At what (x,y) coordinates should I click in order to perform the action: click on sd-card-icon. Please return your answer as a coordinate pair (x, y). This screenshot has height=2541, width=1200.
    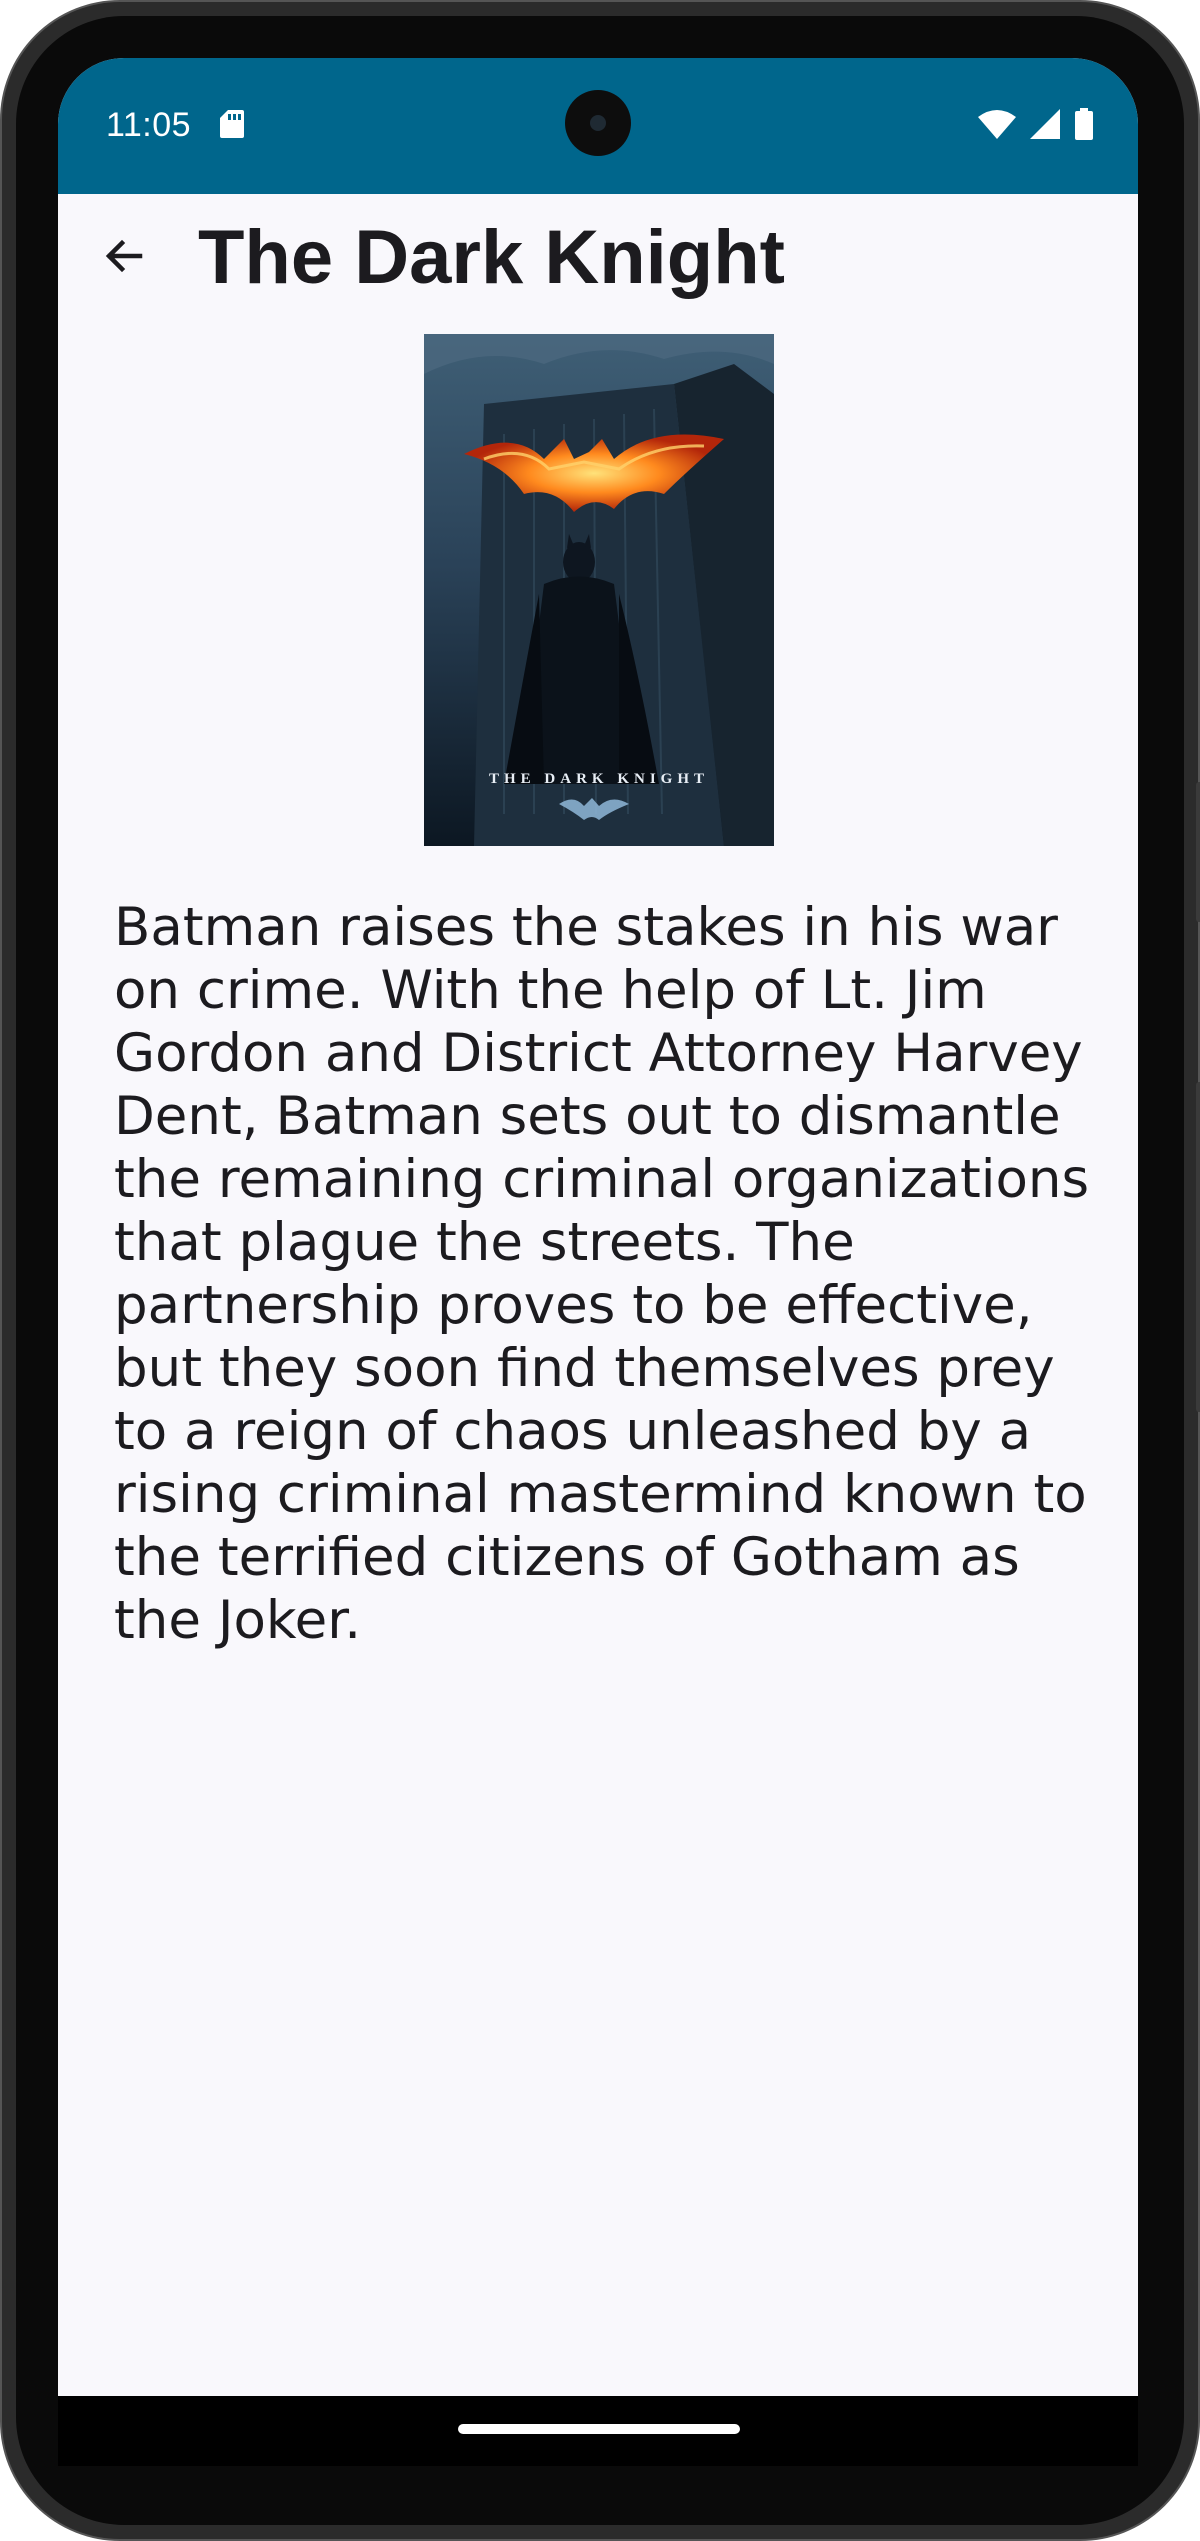
    Looking at the image, I should click on (232, 124).